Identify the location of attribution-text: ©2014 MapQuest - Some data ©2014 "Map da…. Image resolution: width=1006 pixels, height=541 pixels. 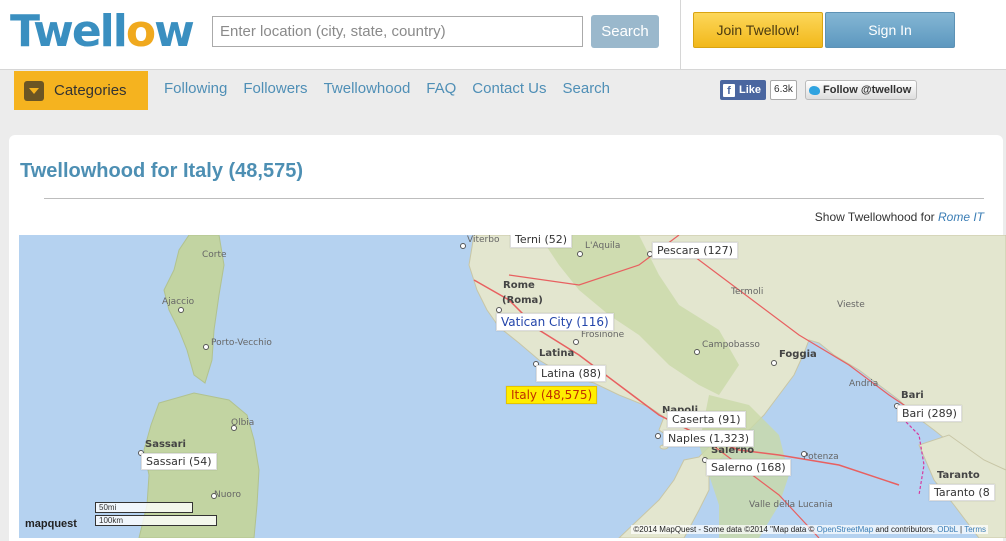
(724, 529).